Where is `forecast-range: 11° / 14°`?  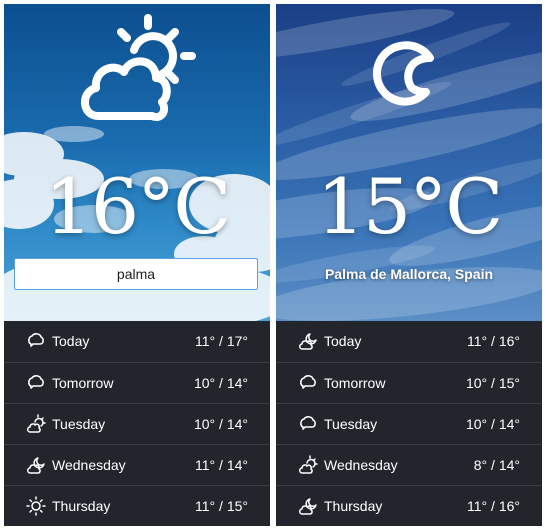
forecast-range: 11° / 14° is located at coordinates (221, 464).